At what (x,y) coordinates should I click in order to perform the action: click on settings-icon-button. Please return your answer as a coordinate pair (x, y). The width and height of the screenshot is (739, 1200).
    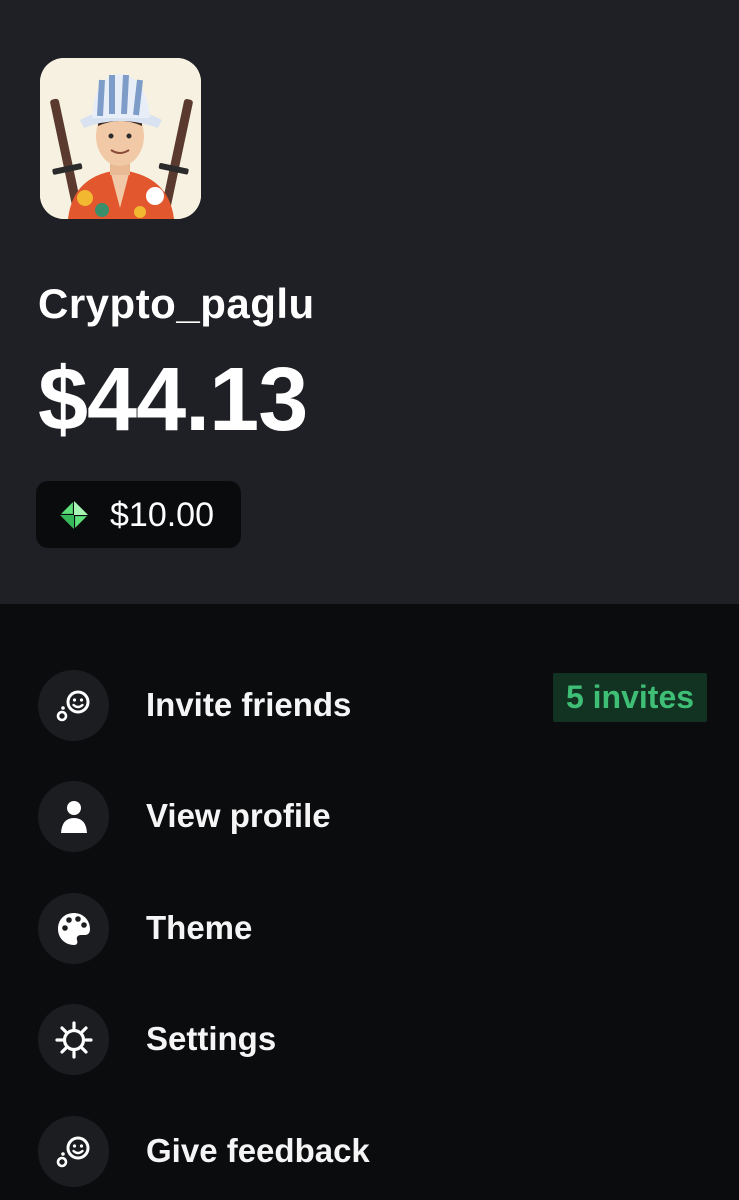
    Looking at the image, I should click on (73, 1039).